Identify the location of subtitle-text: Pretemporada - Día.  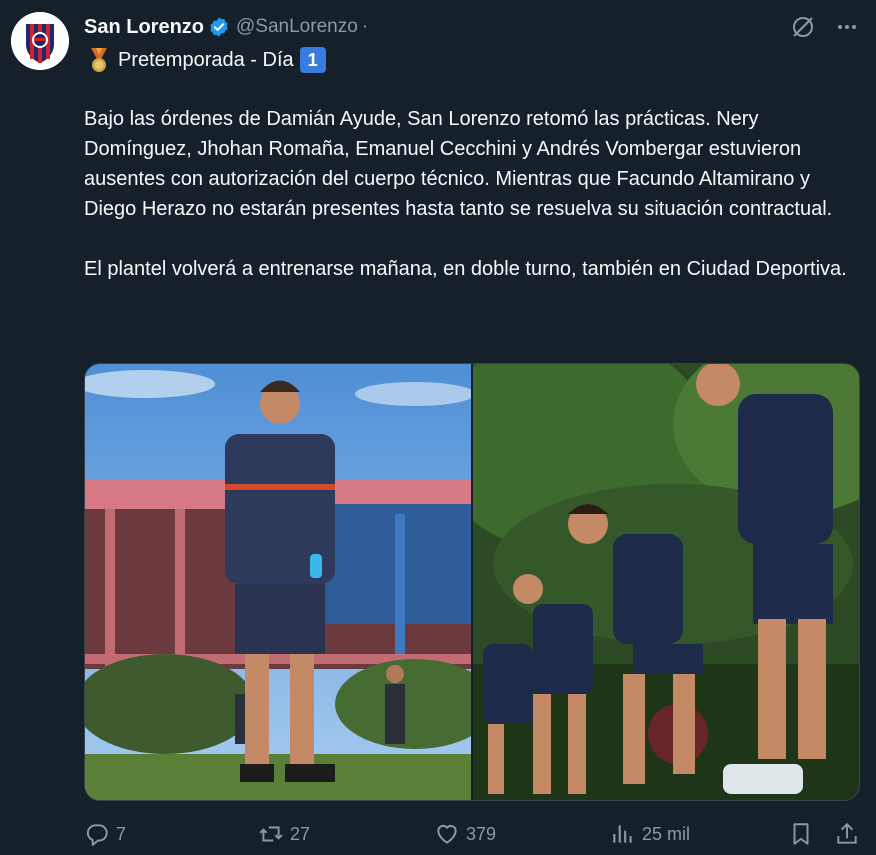
(206, 59).